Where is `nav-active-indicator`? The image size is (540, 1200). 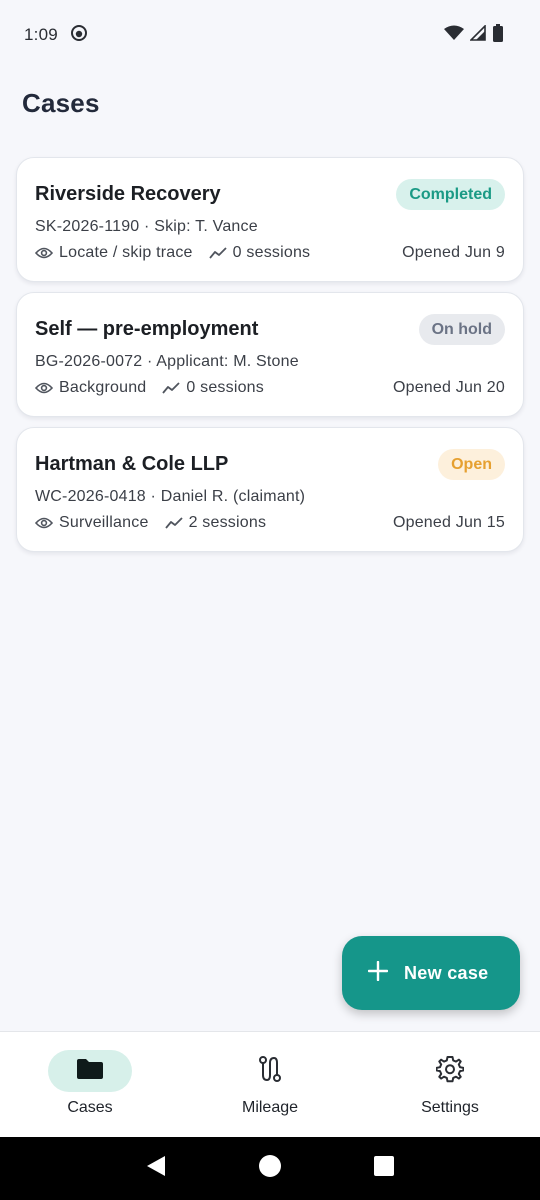
nav-active-indicator is located at coordinates (90, 1071).